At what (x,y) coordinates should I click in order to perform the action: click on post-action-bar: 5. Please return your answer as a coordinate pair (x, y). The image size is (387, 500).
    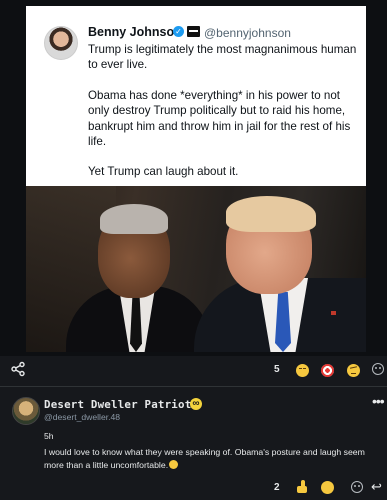
    Looking at the image, I should click on (193, 370).